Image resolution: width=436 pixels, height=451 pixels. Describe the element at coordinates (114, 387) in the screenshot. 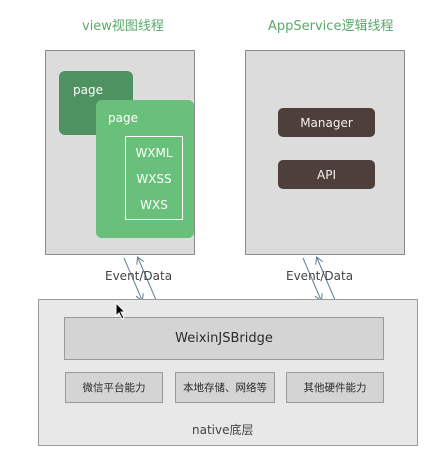

I see `capability-platform: 微信平台能力` at that location.